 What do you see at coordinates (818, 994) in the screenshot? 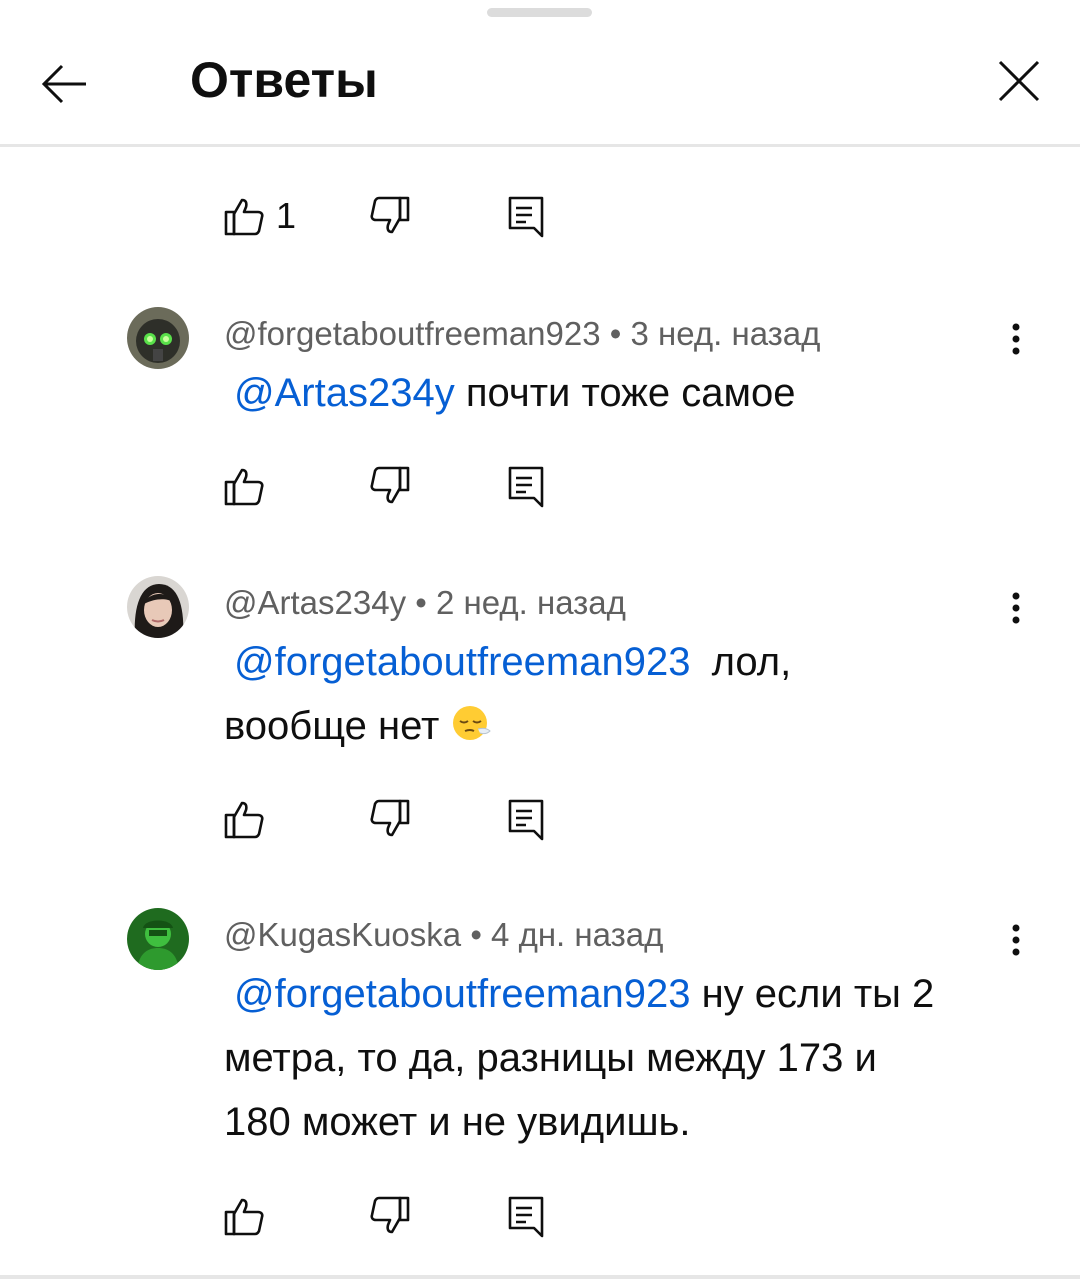
I see `comment-text-line: ну если ты 2` at bounding box center [818, 994].